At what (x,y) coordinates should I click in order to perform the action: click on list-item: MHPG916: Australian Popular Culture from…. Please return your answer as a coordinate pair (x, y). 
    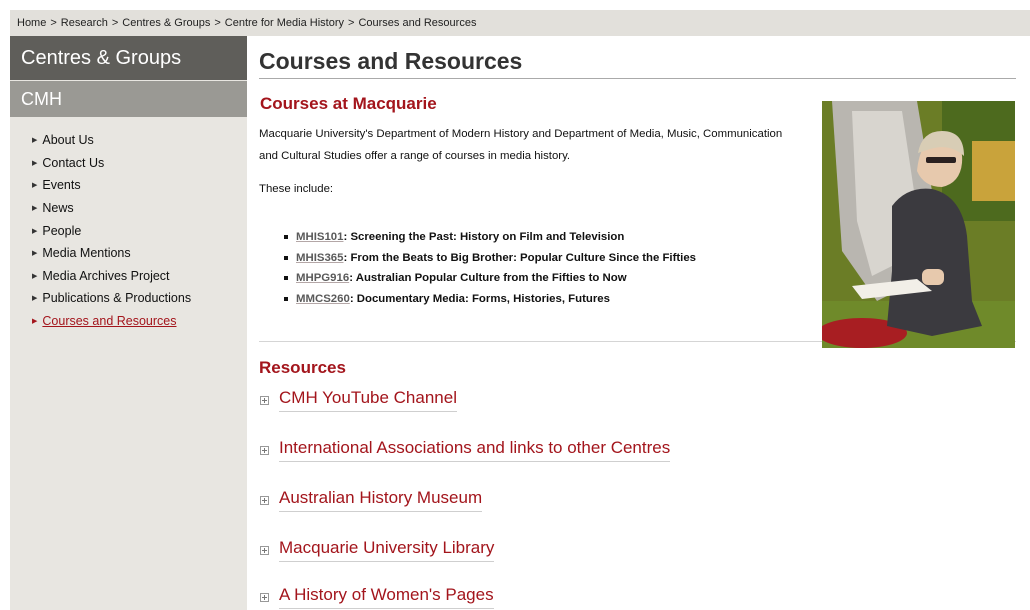
    Looking at the image, I should click on (490, 278).